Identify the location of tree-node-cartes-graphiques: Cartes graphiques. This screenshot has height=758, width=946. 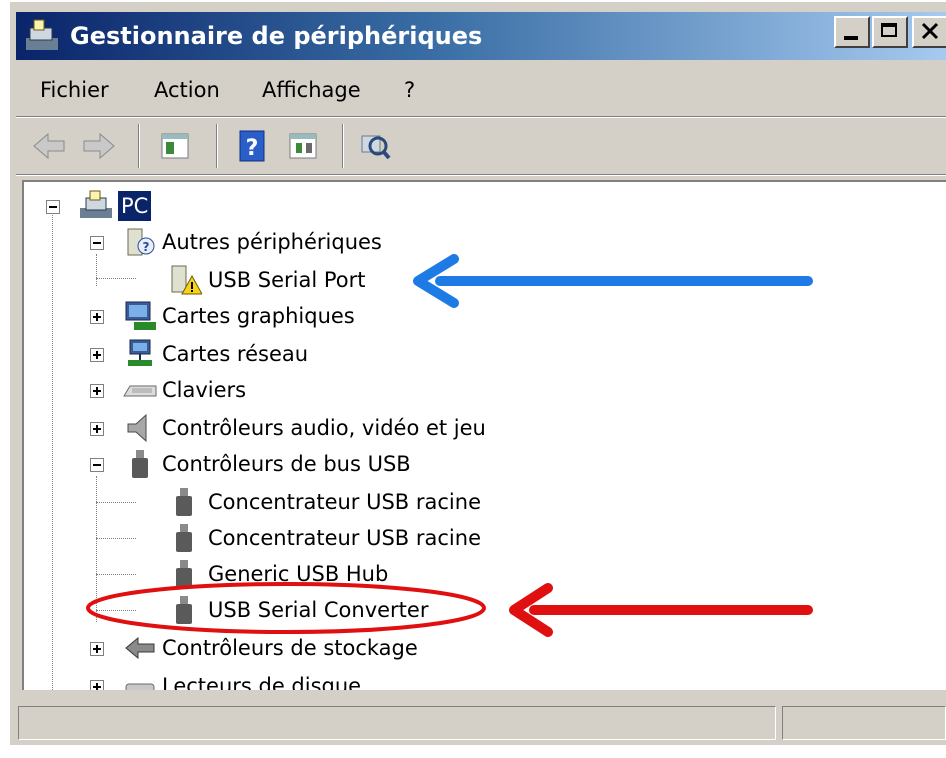
(234, 316).